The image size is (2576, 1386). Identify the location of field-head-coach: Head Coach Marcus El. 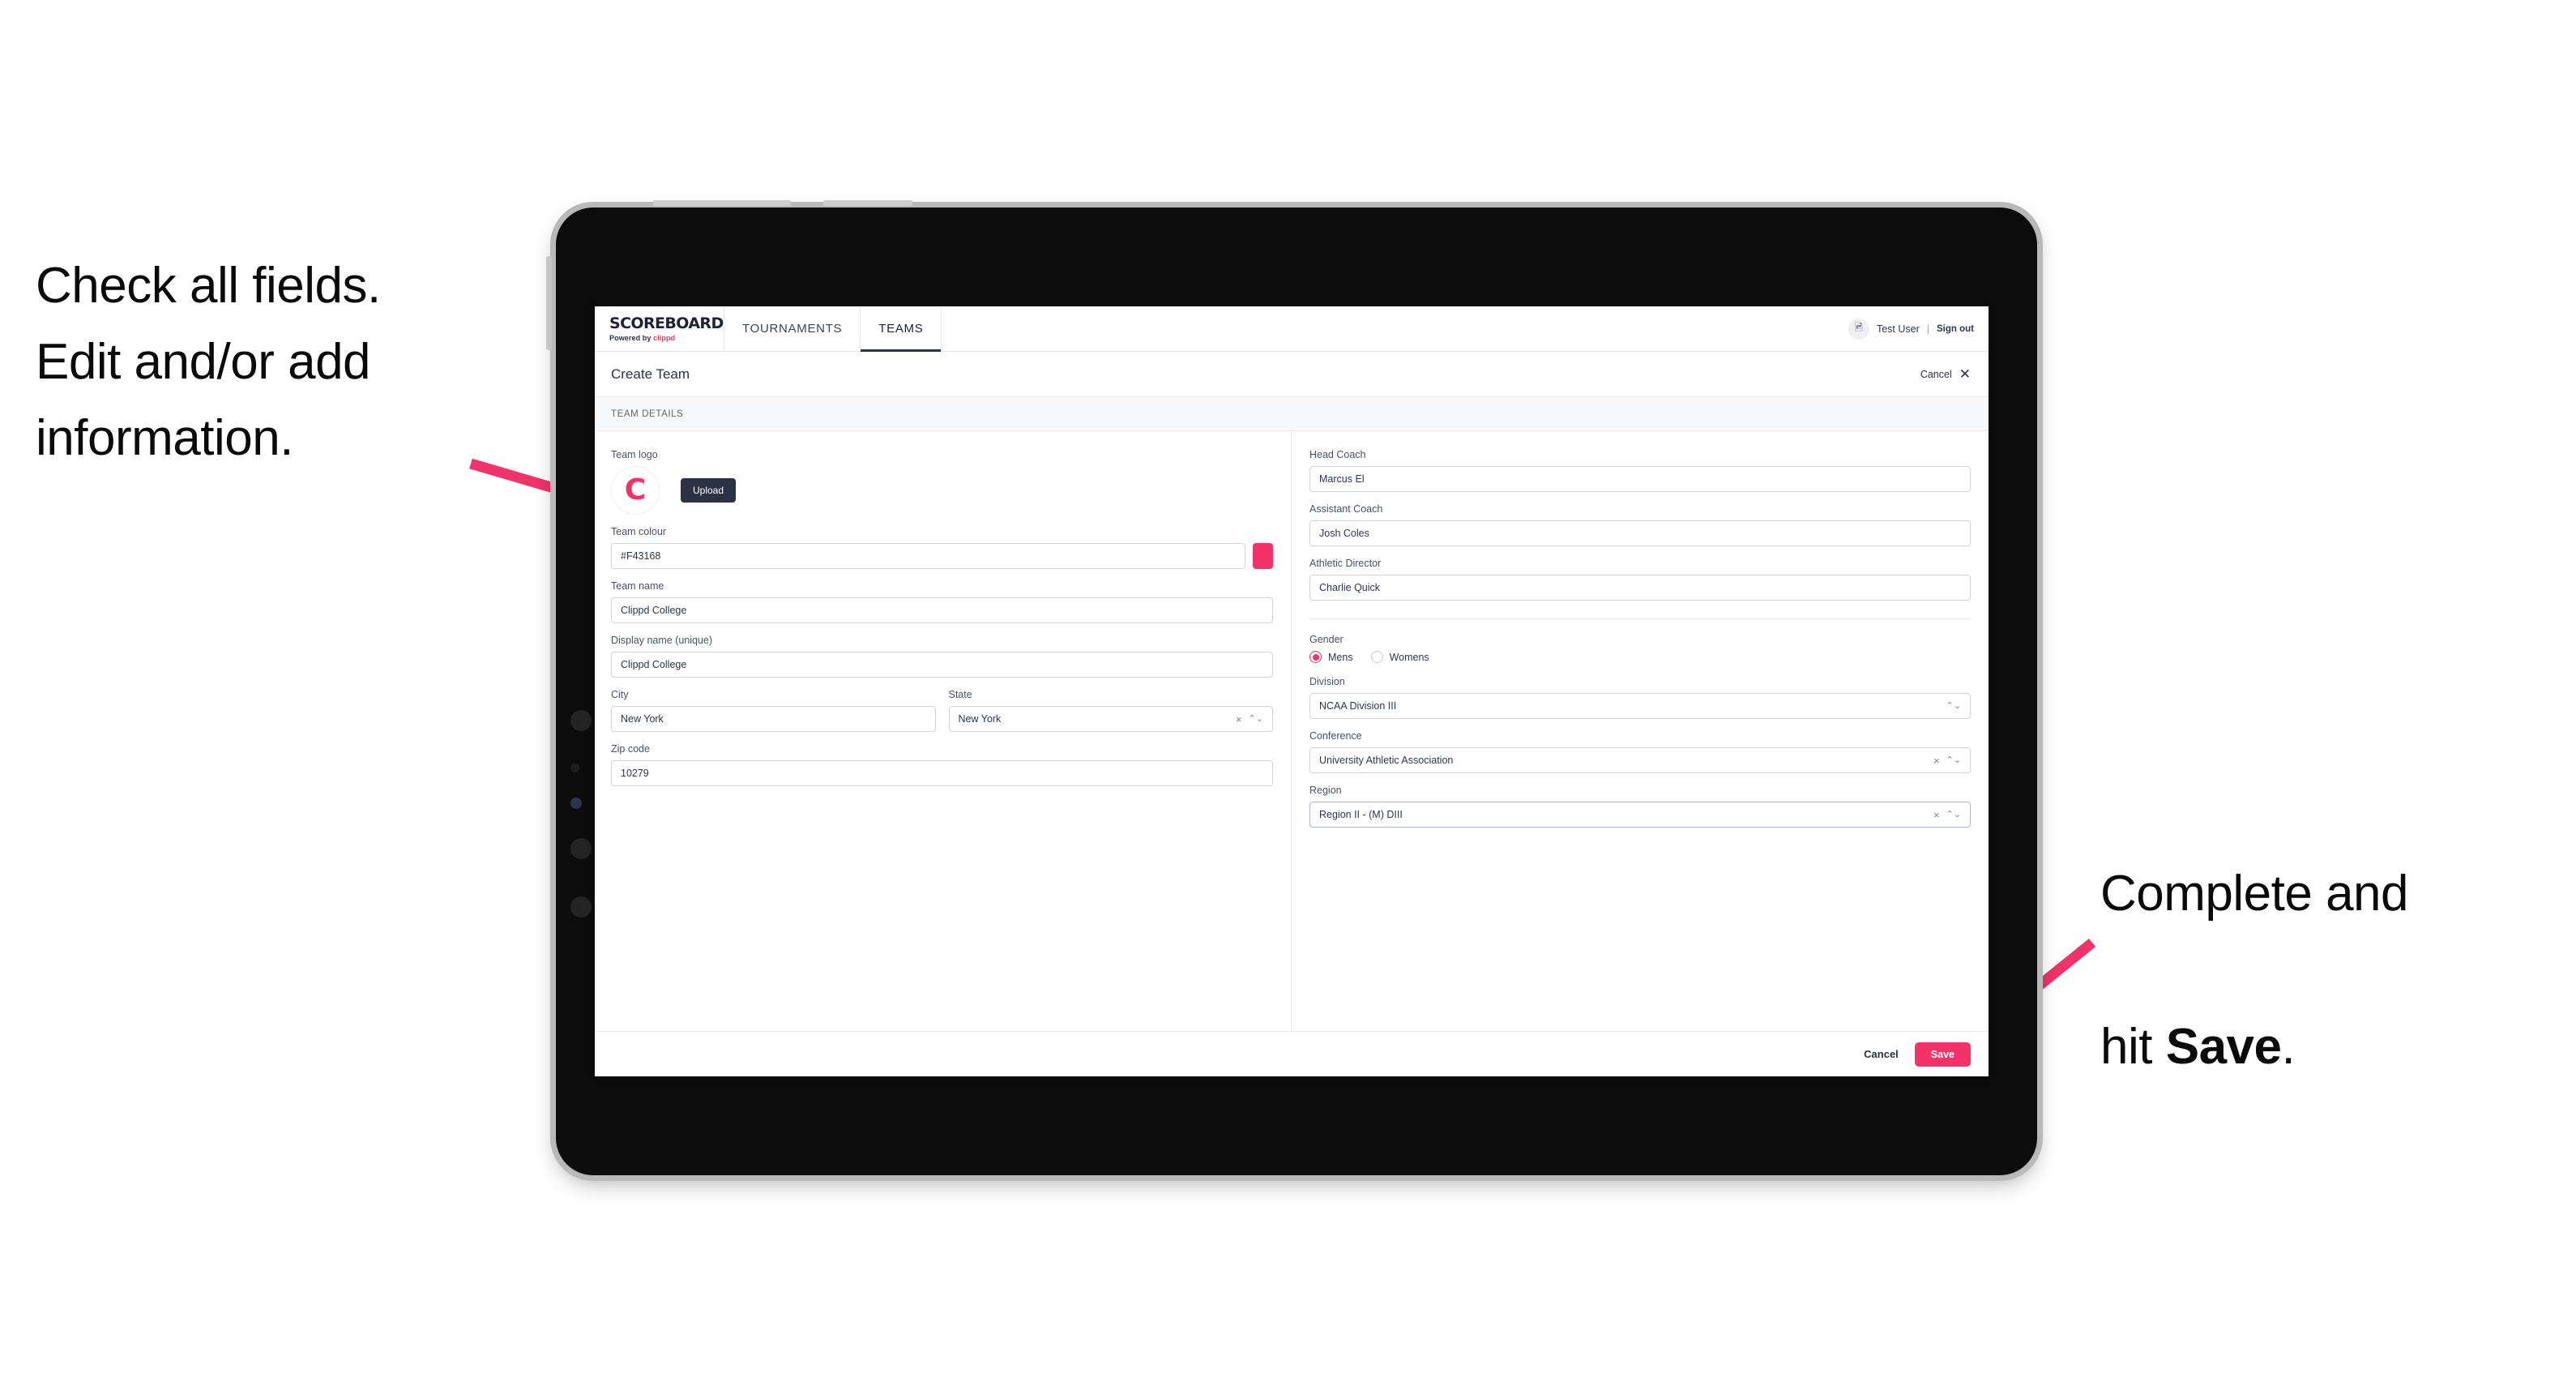
(1640, 470).